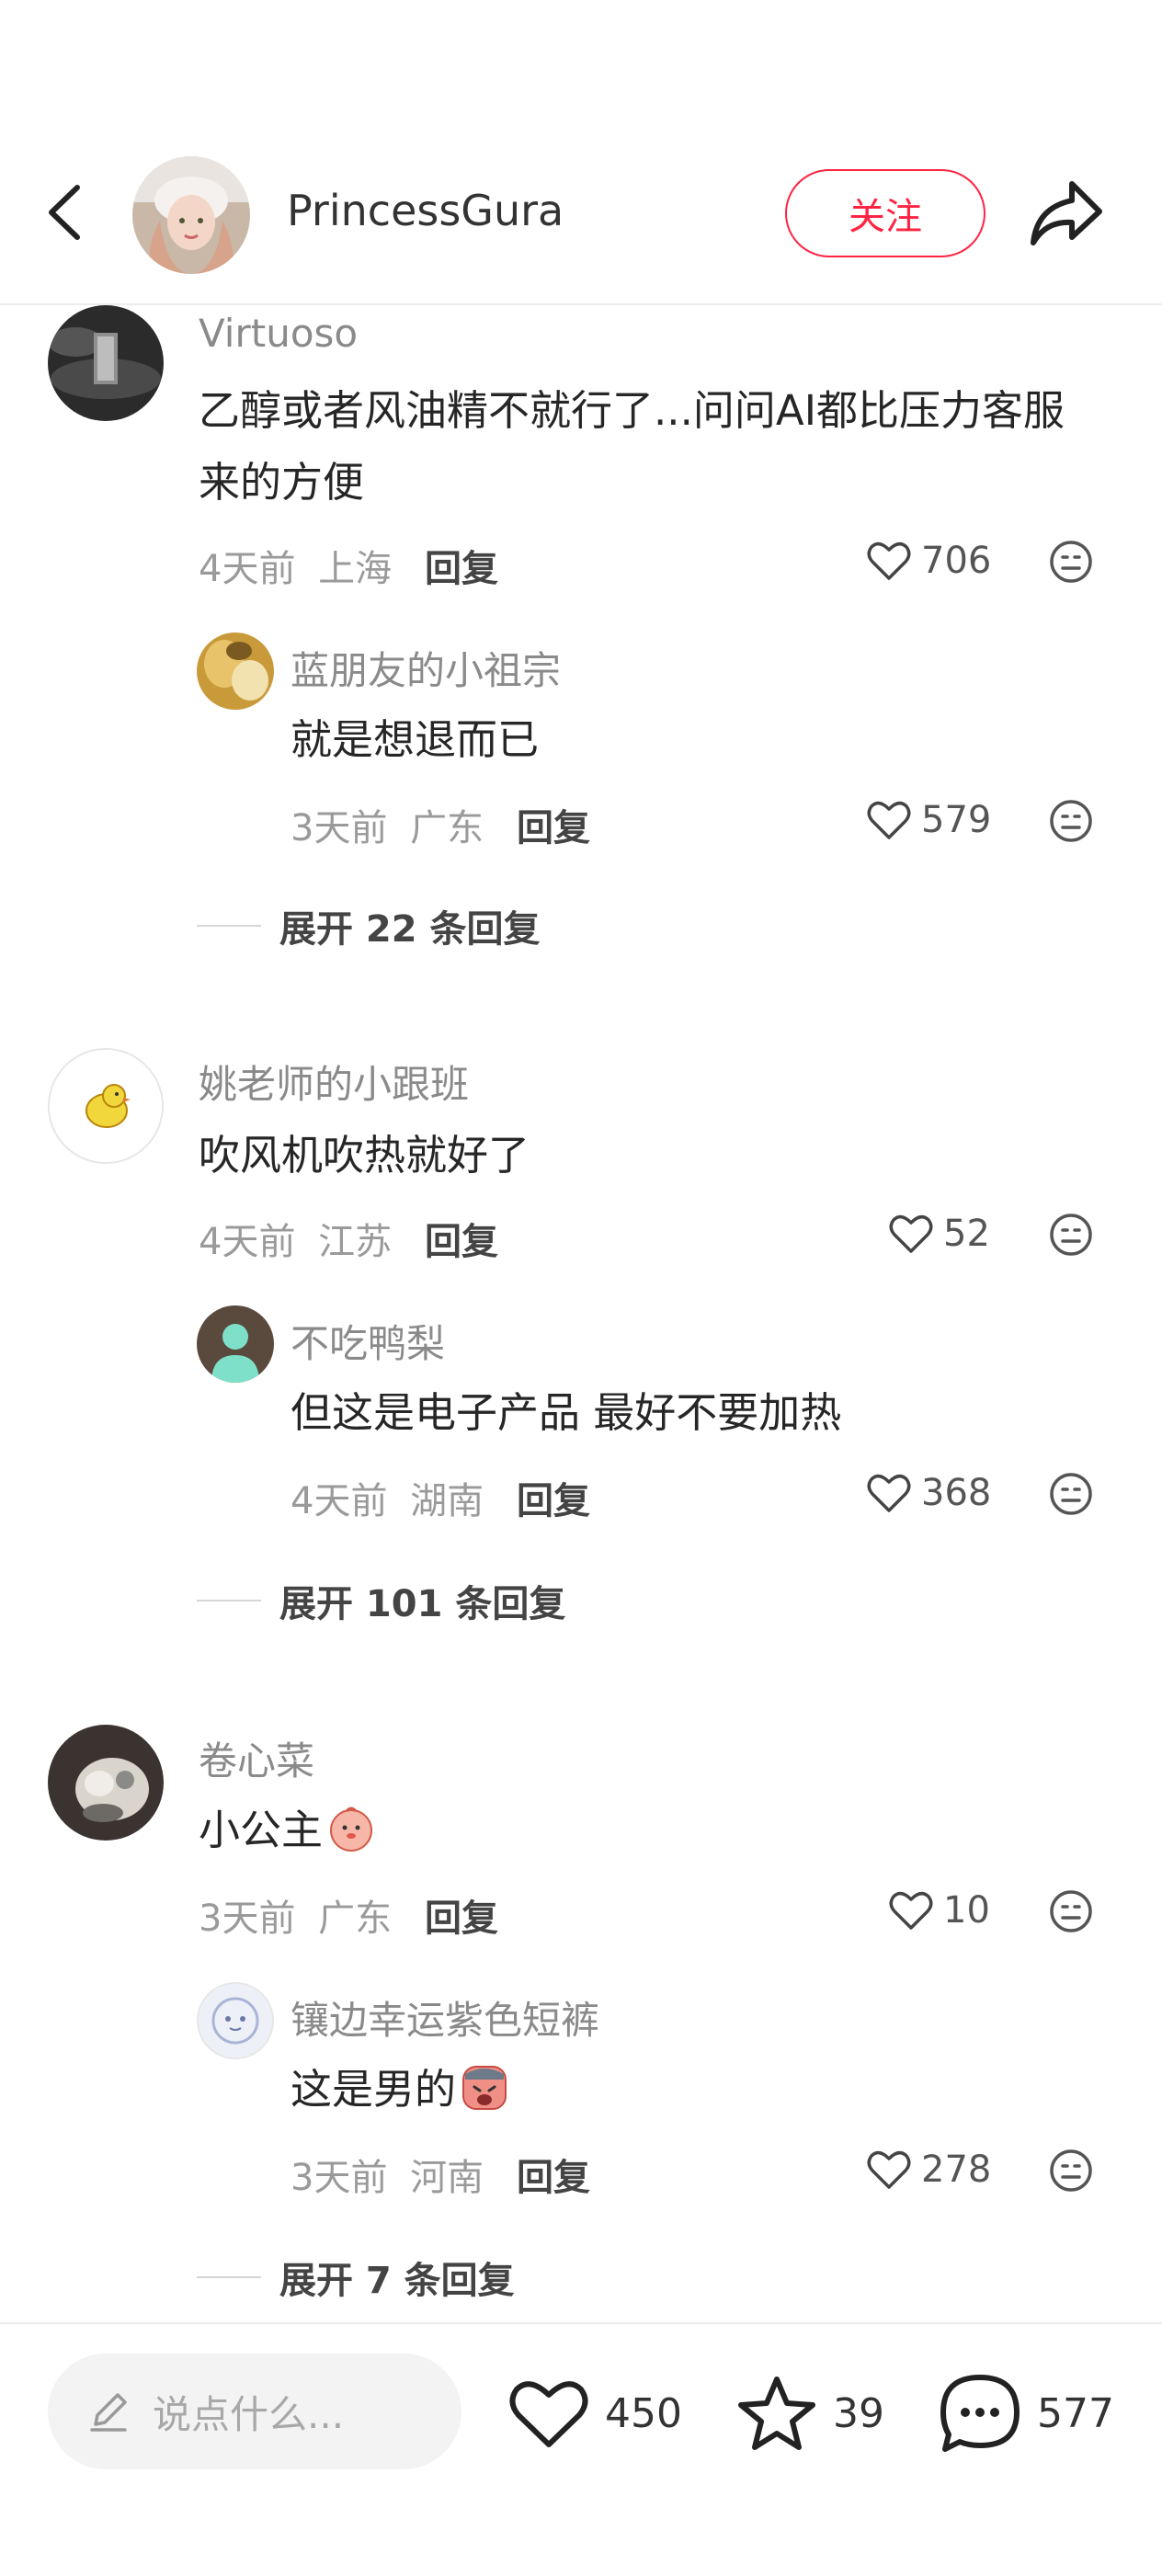 The height and width of the screenshot is (2576, 1162). I want to click on post-like-count: 450, so click(644, 2413).